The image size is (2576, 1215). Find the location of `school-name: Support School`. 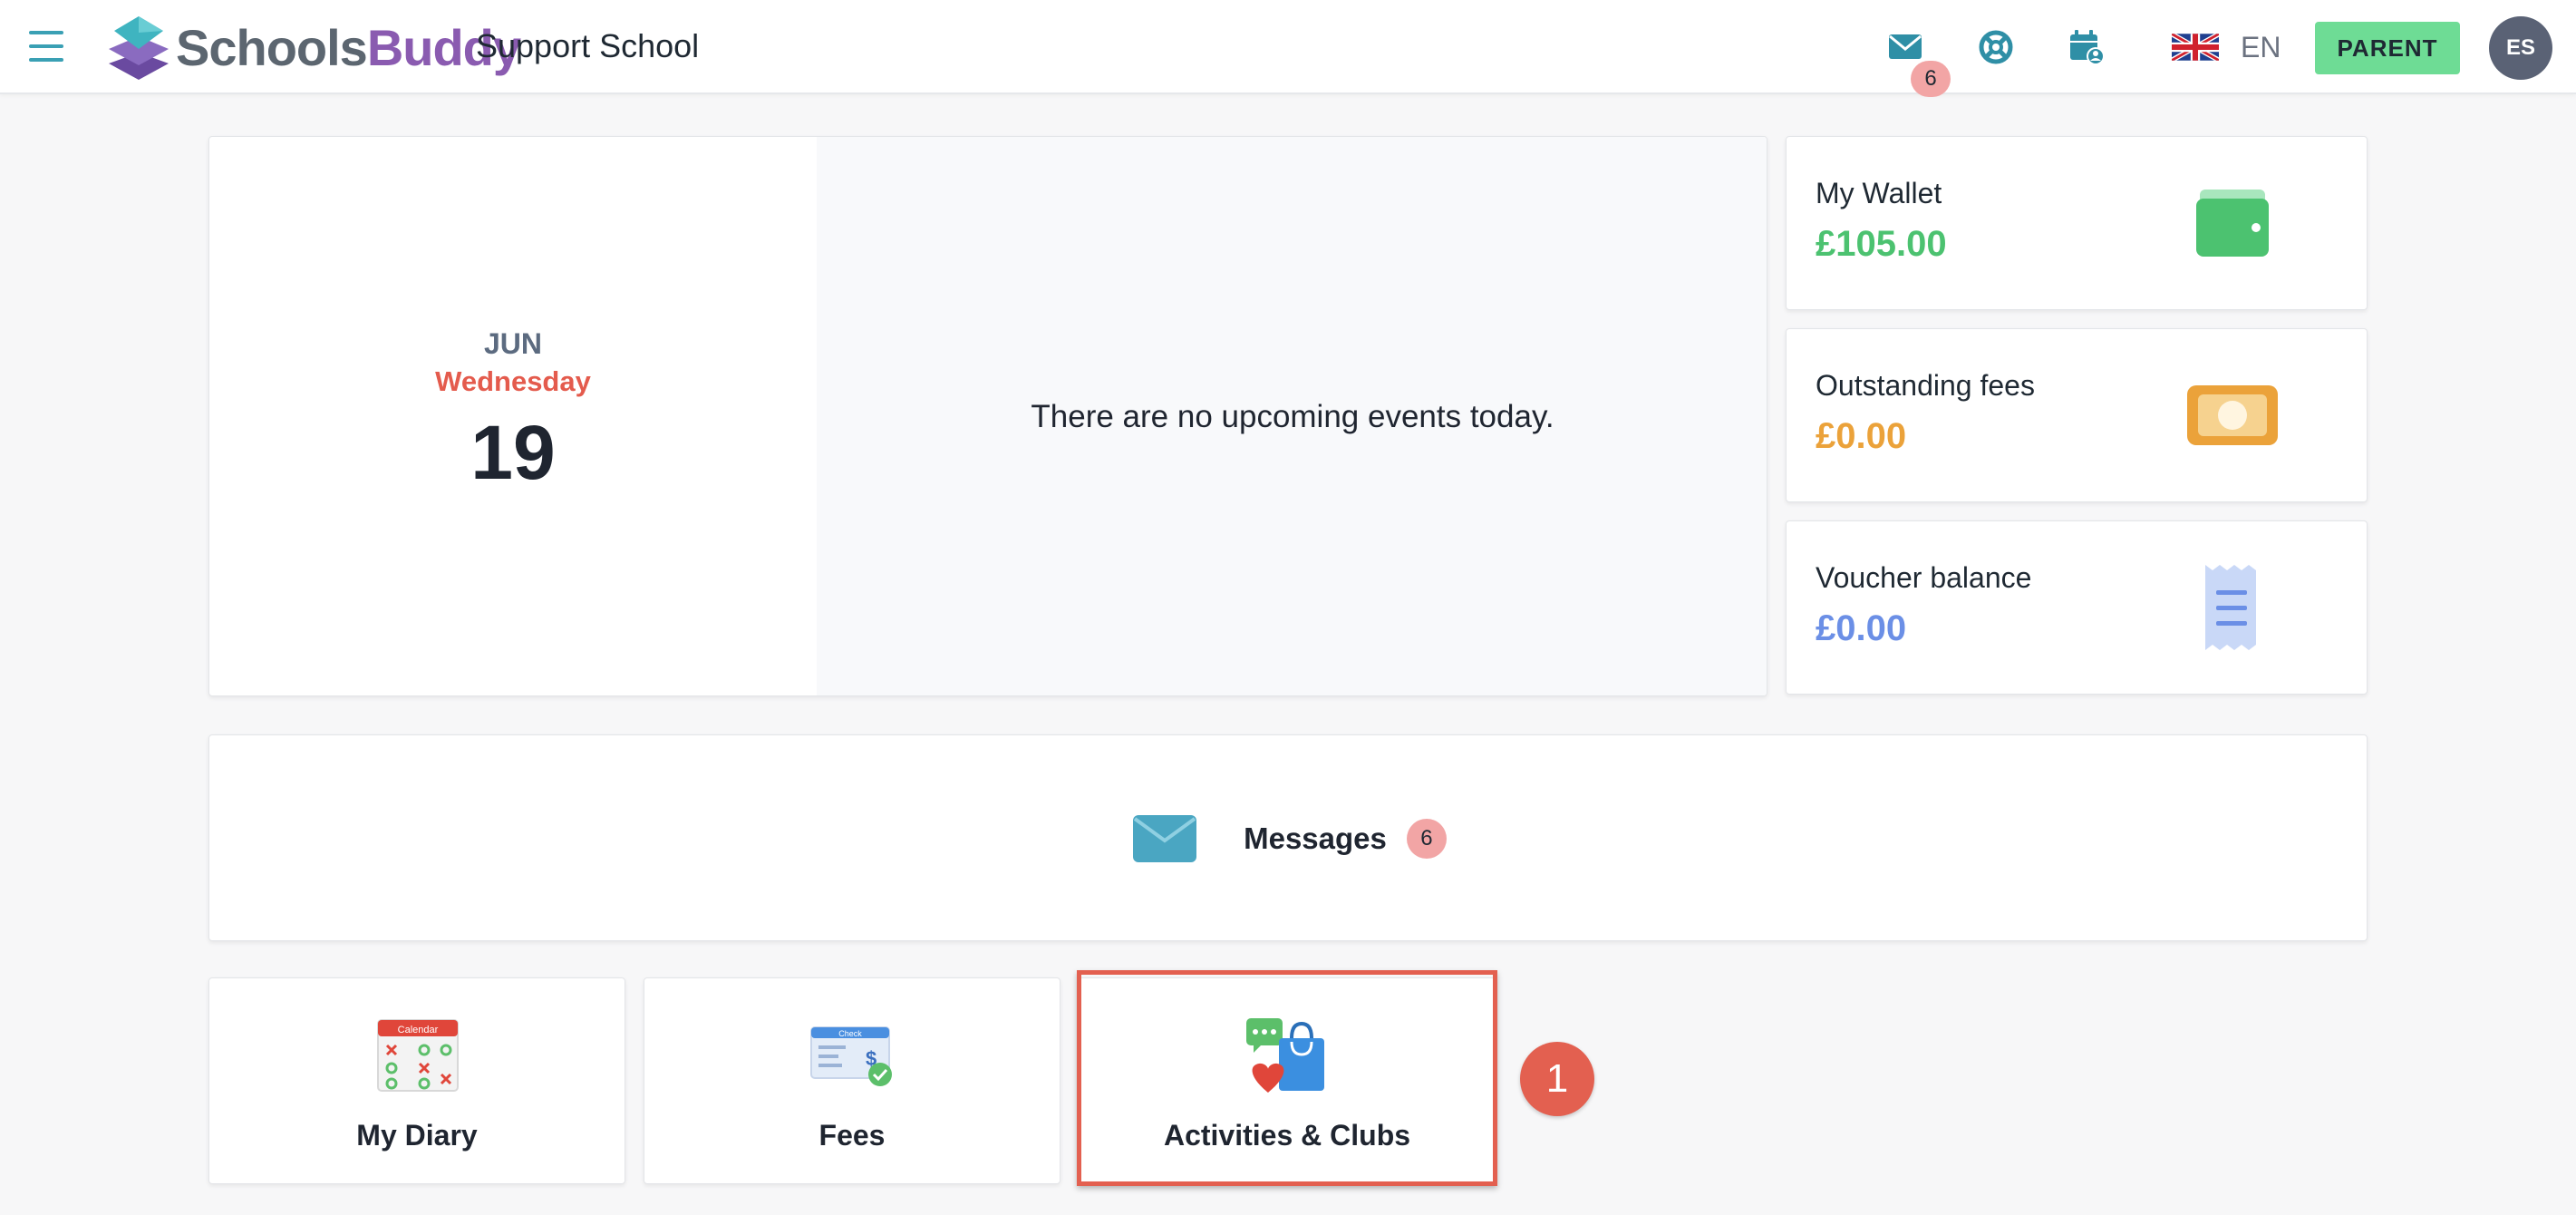

school-name: Support School is located at coordinates (588, 46).